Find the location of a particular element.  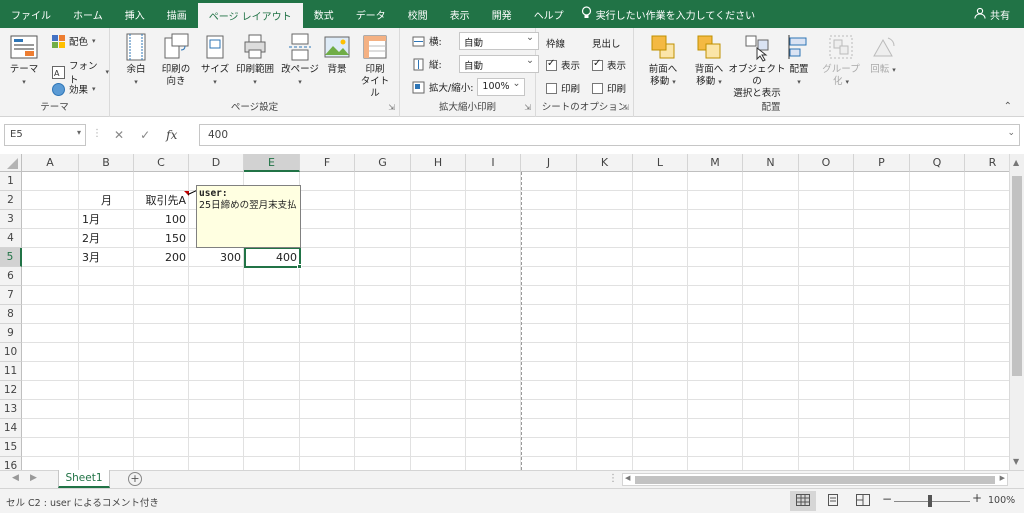

column-header-d: D is located at coordinates (216, 163).